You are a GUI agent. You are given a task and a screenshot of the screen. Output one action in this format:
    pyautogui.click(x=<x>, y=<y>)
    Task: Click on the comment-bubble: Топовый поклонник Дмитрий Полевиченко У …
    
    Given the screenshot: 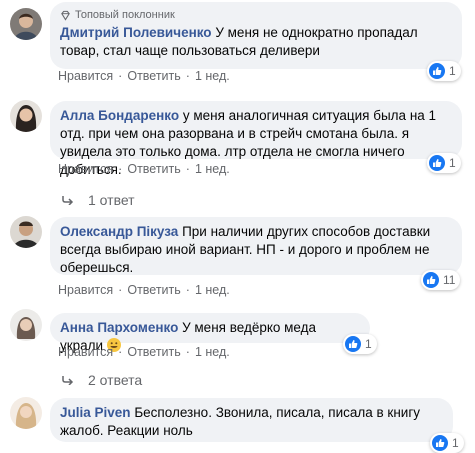 What is the action you would take?
    pyautogui.click(x=256, y=35)
    